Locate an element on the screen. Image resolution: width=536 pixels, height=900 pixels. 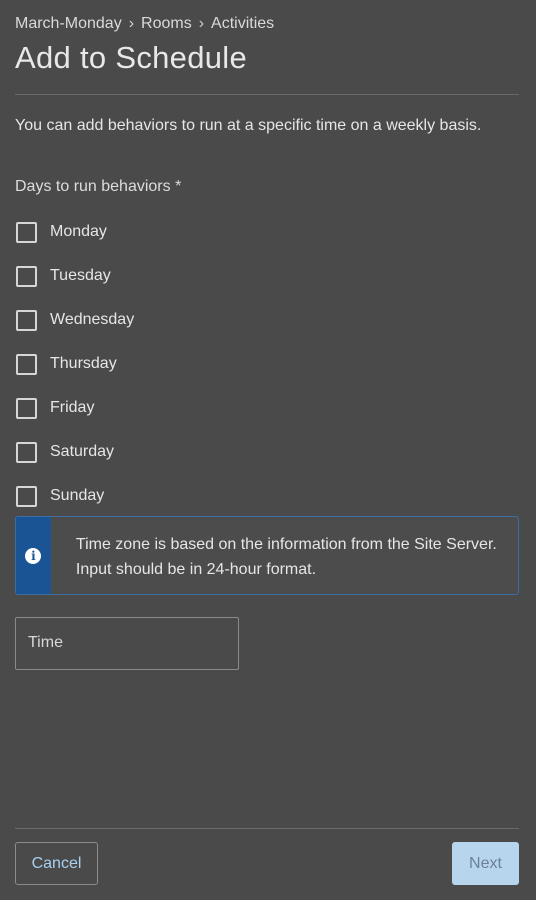
breadcrumb-item-march-monday: March-Monday is located at coordinates (68, 24).